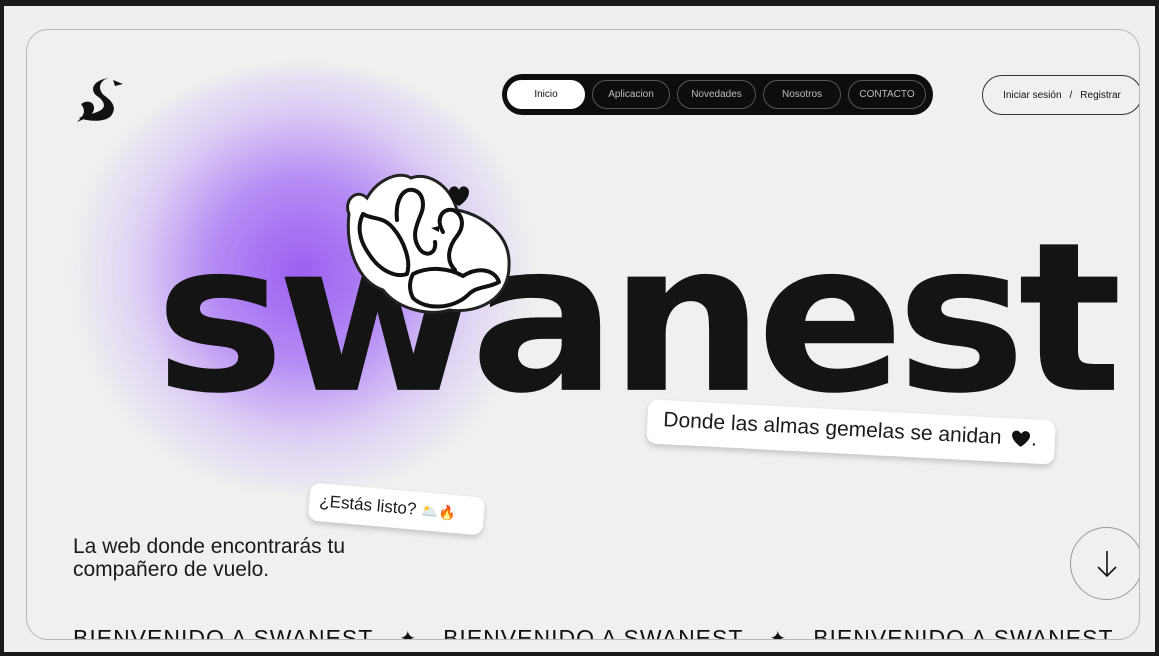 This screenshot has width=1159, height=656. I want to click on auth-pill: Iniciar sesión / Registrar, so click(1060, 95).